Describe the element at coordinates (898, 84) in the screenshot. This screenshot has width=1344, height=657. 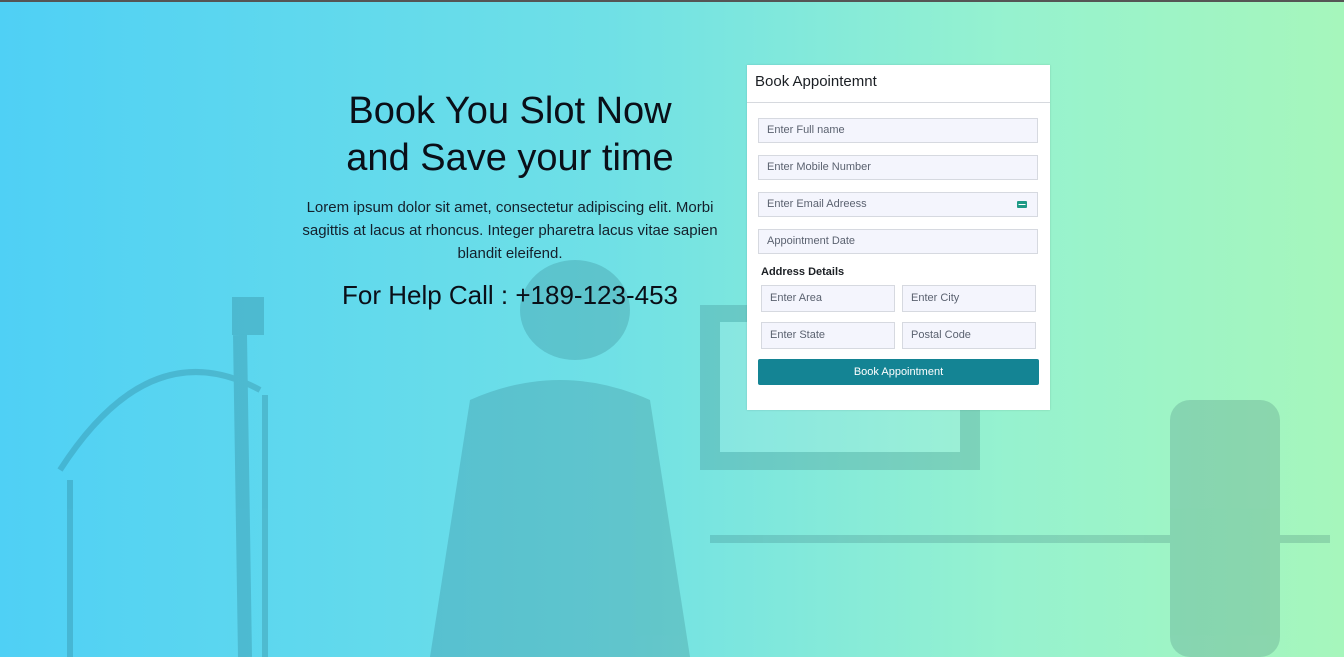
I see `form-title: Book Appointemnt` at that location.